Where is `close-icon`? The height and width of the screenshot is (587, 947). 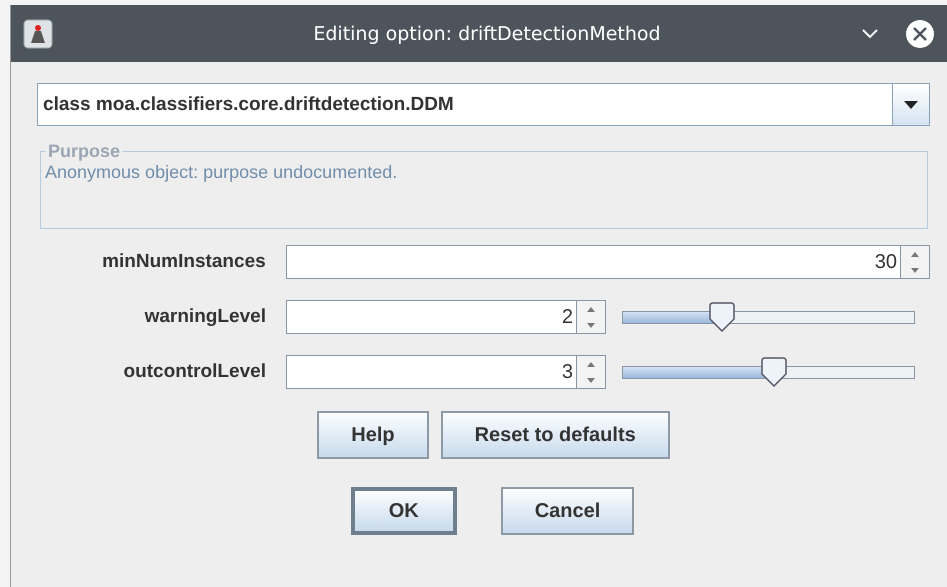 close-icon is located at coordinates (920, 33).